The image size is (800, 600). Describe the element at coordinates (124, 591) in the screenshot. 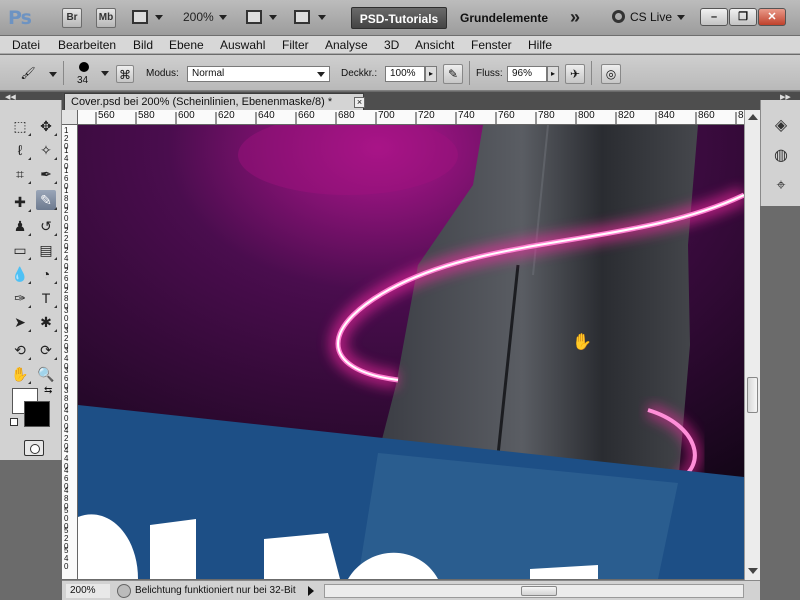

I see `status-info-icon` at that location.